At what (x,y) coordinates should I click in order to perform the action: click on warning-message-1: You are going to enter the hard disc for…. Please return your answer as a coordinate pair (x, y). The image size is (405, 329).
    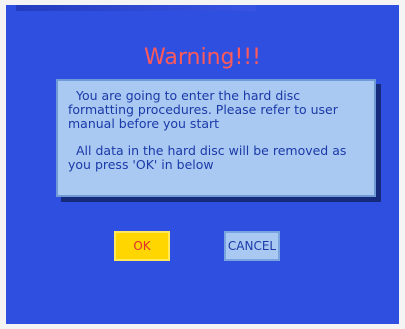
    Looking at the image, I should click on (203, 109).